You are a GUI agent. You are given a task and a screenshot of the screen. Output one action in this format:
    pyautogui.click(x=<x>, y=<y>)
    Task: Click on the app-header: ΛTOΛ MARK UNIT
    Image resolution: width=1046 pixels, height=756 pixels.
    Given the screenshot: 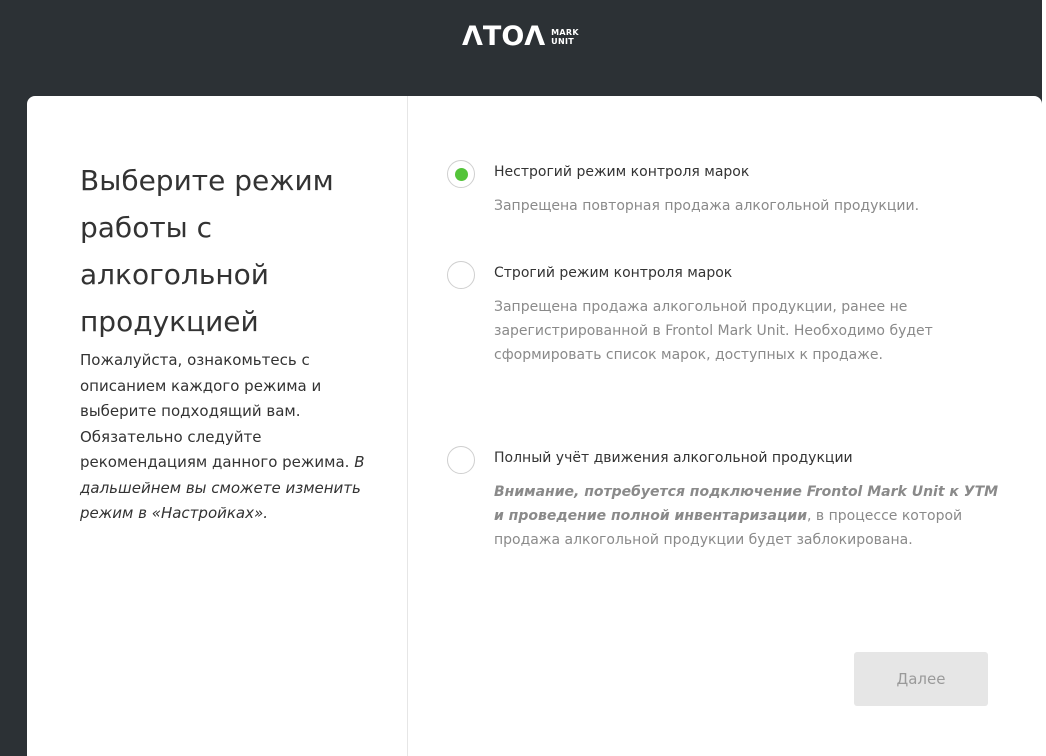 What is the action you would take?
    pyautogui.click(x=521, y=36)
    